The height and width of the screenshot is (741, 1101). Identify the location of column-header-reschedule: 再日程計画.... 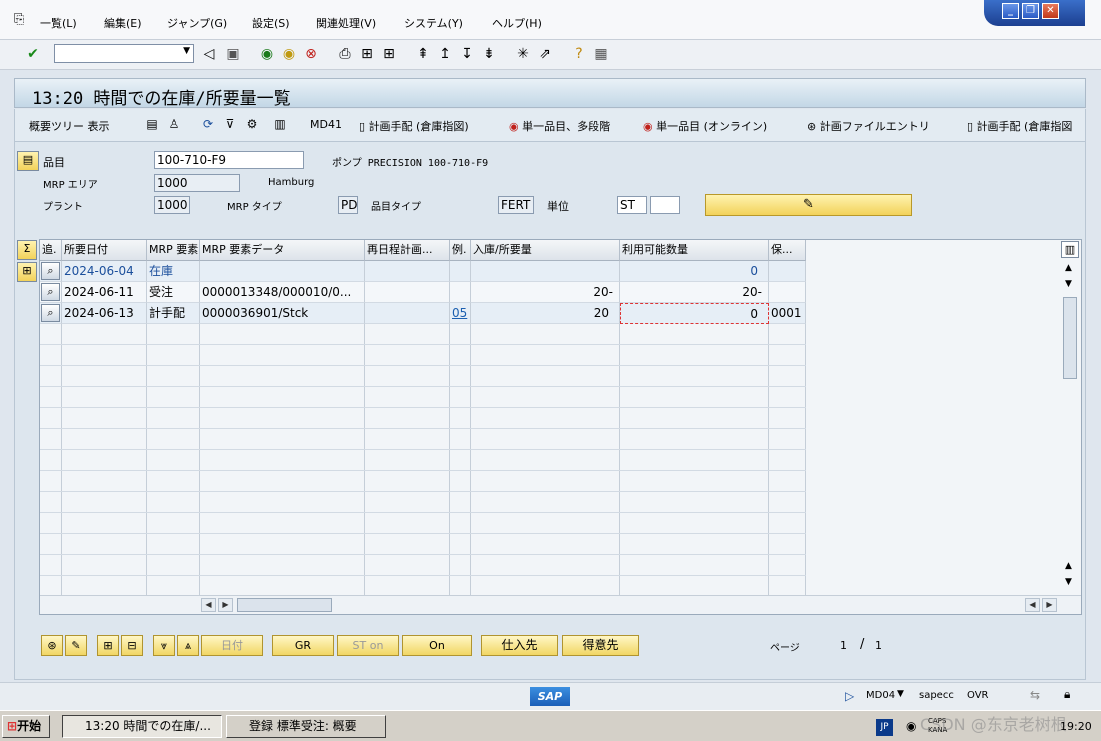
(407, 250).